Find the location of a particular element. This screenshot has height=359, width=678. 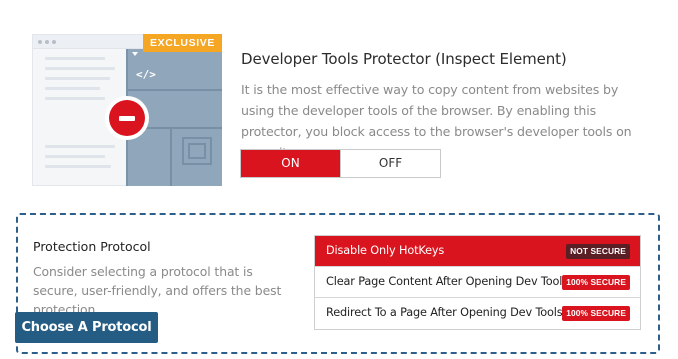

toggle-off-button: OFF is located at coordinates (390, 163).